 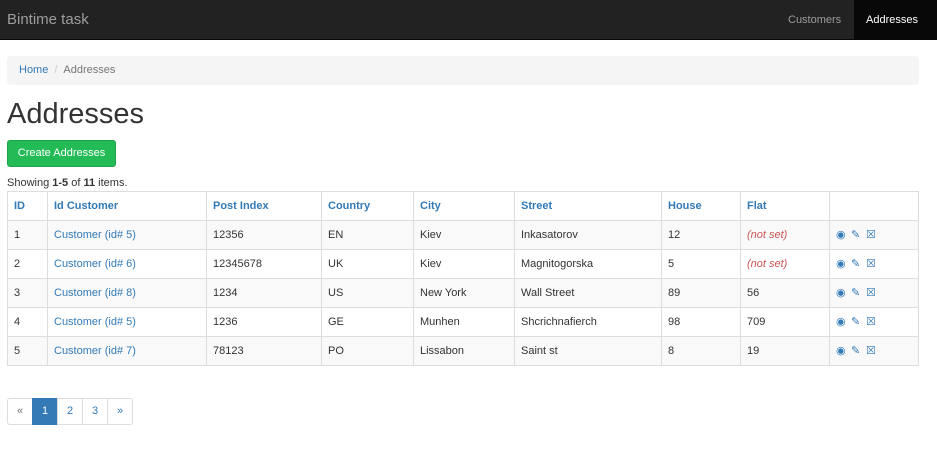 I want to click on cell-id: 3, so click(x=27, y=293).